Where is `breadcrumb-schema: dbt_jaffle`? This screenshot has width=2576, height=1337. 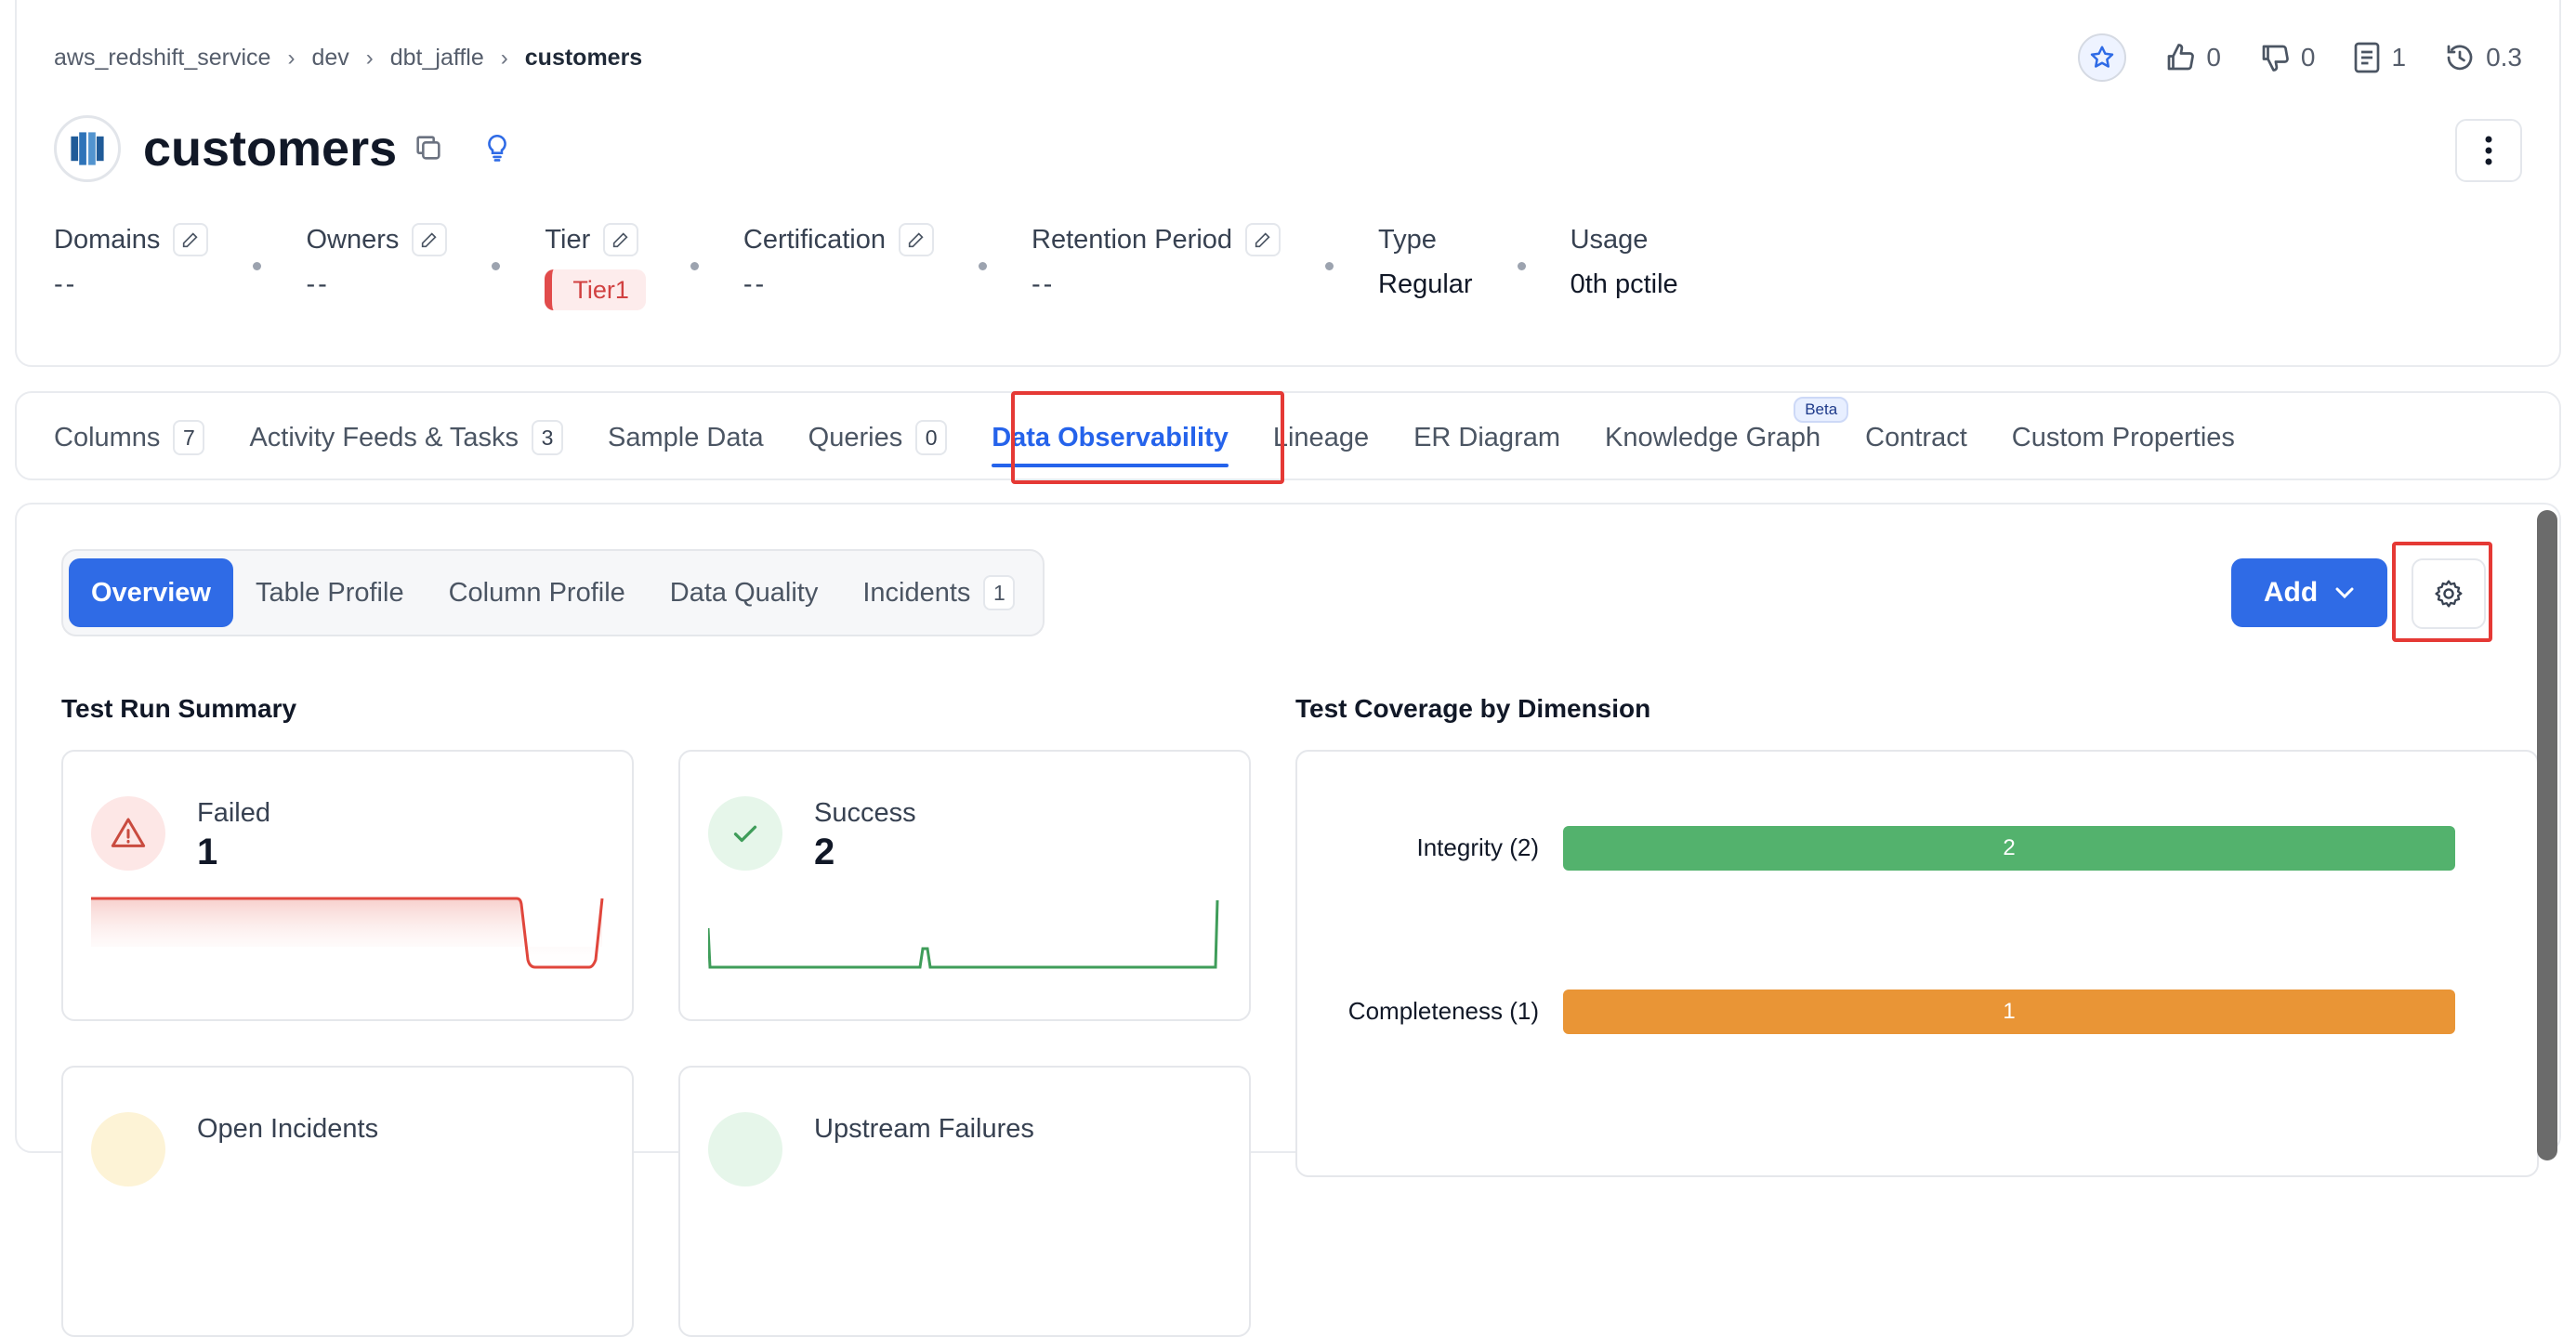
breadcrumb-schema: dbt_jaffle is located at coordinates (437, 59).